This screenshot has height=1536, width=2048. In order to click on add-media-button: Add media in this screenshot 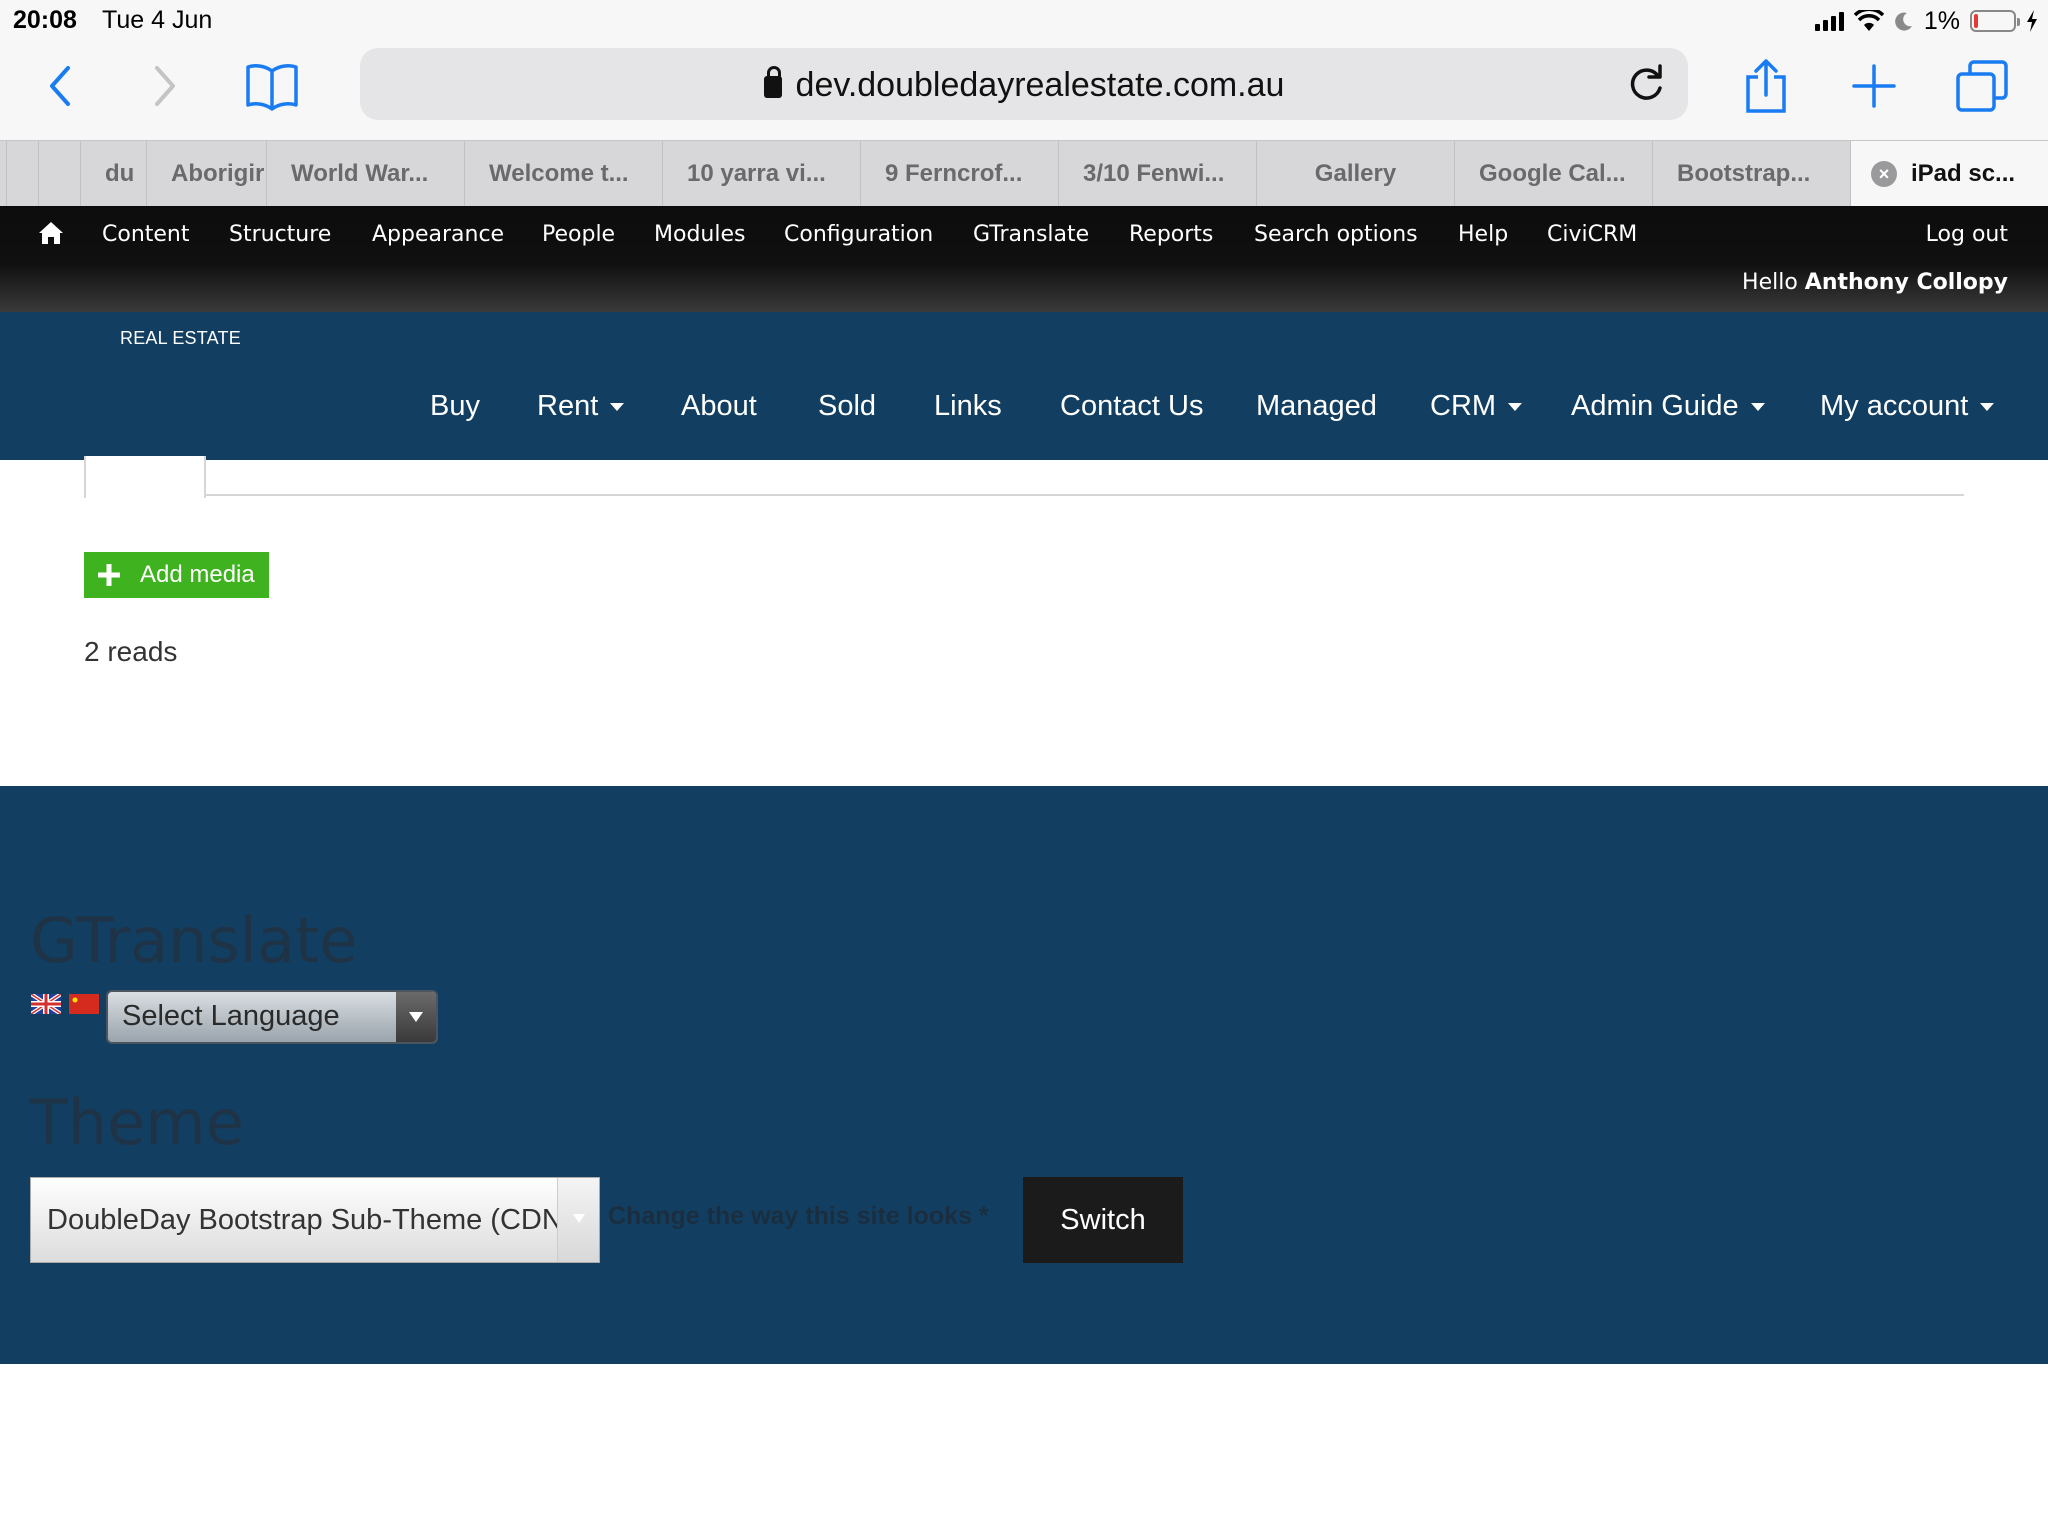, I will do `click(176, 575)`.